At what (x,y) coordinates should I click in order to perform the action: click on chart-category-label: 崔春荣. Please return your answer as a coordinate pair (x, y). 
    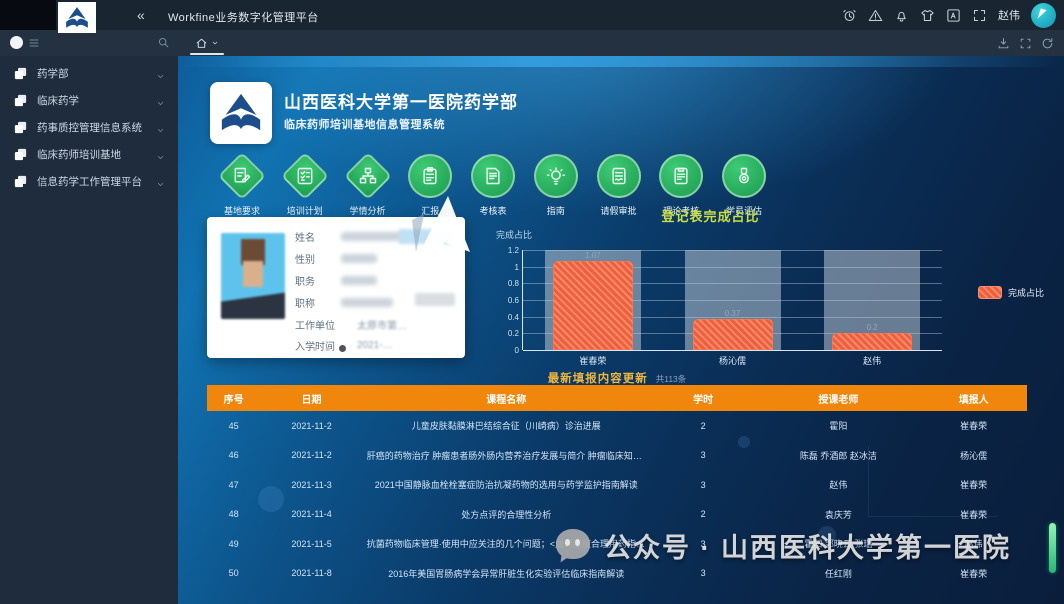
    Looking at the image, I should click on (593, 361).